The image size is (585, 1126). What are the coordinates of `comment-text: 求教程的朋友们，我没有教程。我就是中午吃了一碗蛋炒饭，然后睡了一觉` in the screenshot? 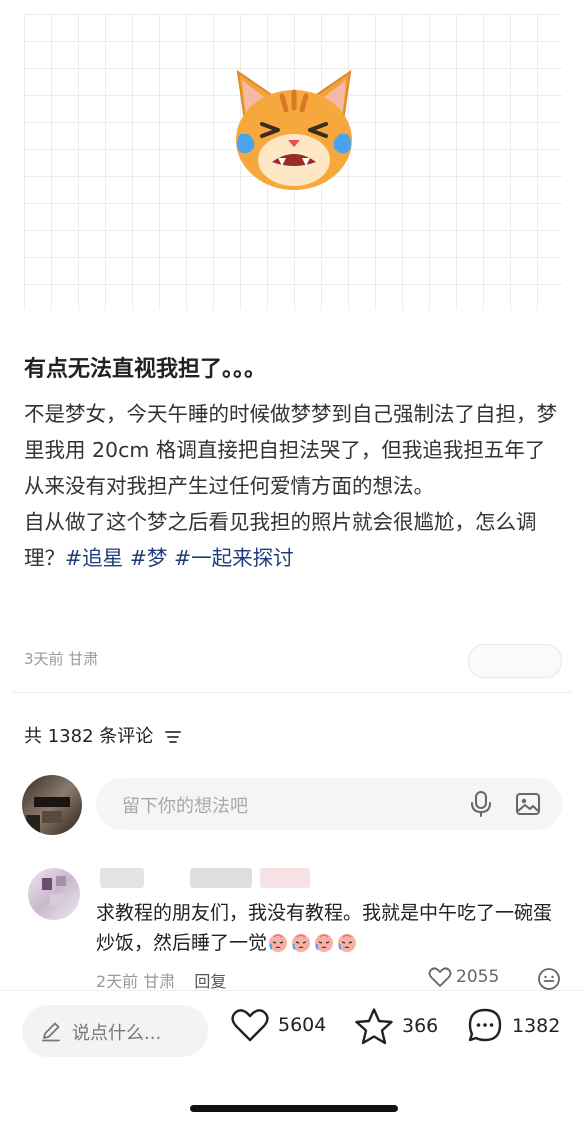 It's located at (326, 928).